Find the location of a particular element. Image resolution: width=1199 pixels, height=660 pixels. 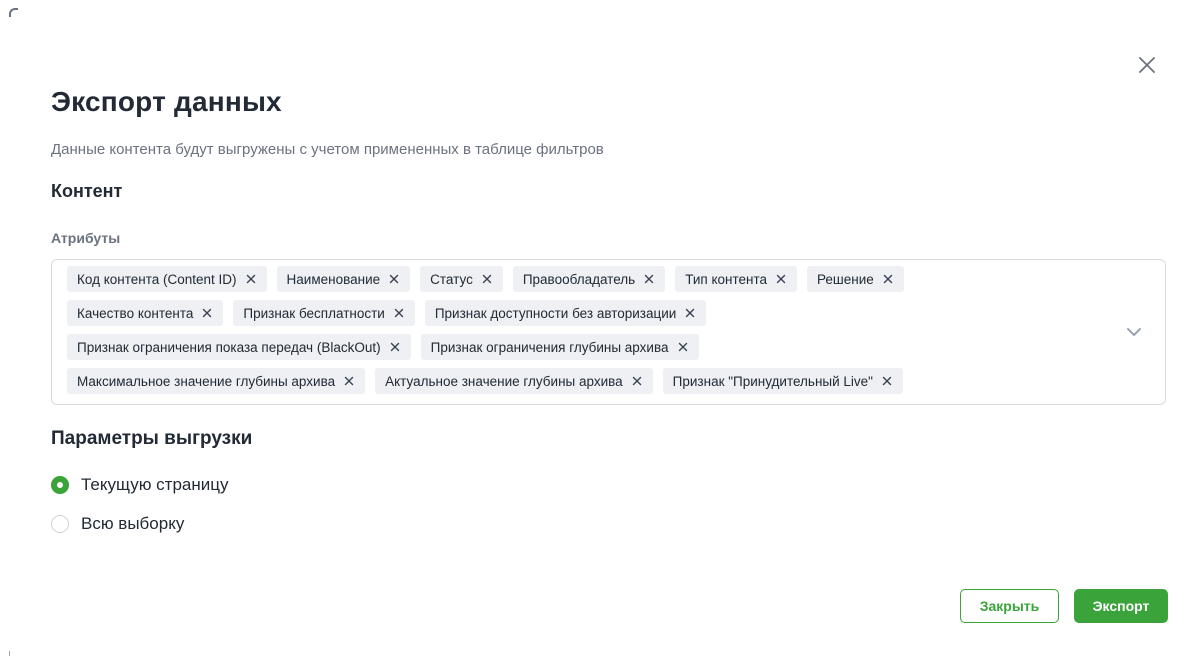

attribute-tag: Наименование is located at coordinates (343, 279).